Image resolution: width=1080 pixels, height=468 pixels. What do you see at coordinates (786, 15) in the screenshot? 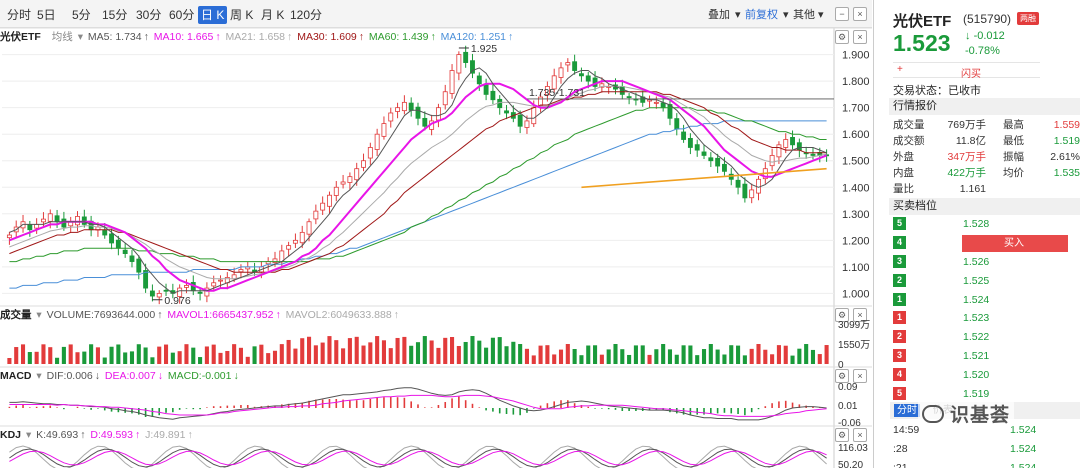
I see `adjust-chevron-icon: ▾` at bounding box center [786, 15].